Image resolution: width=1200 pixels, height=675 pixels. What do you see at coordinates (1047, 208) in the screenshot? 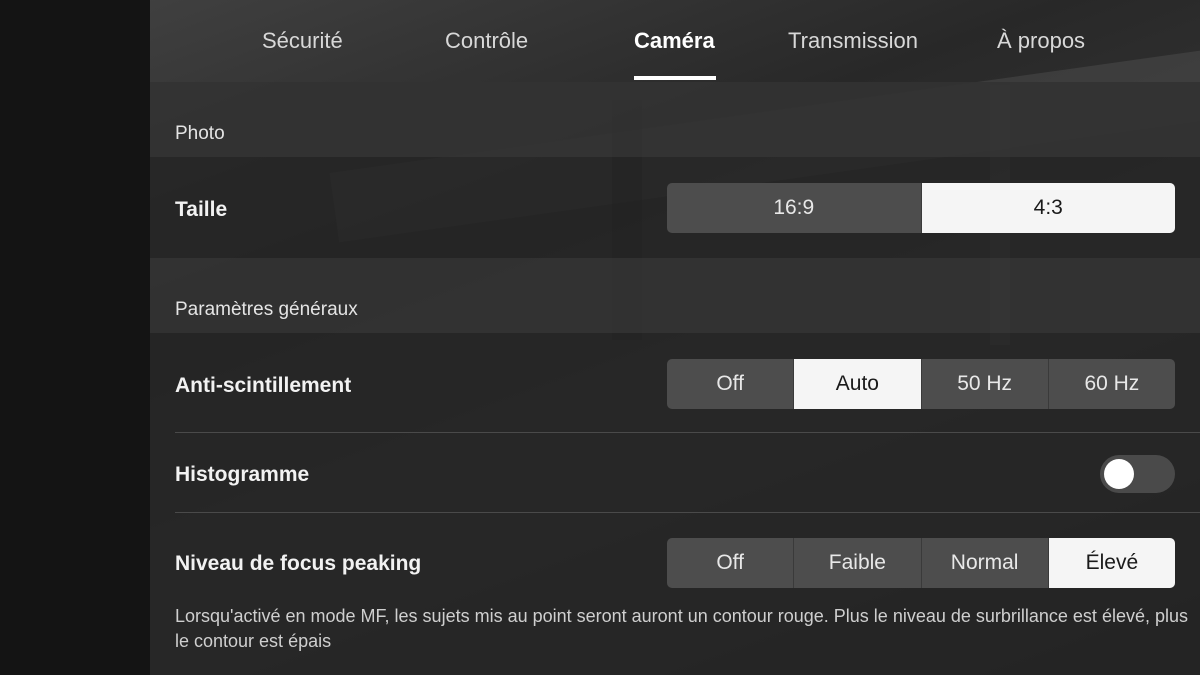
I see `size-option-4-3: 4:3` at bounding box center [1047, 208].